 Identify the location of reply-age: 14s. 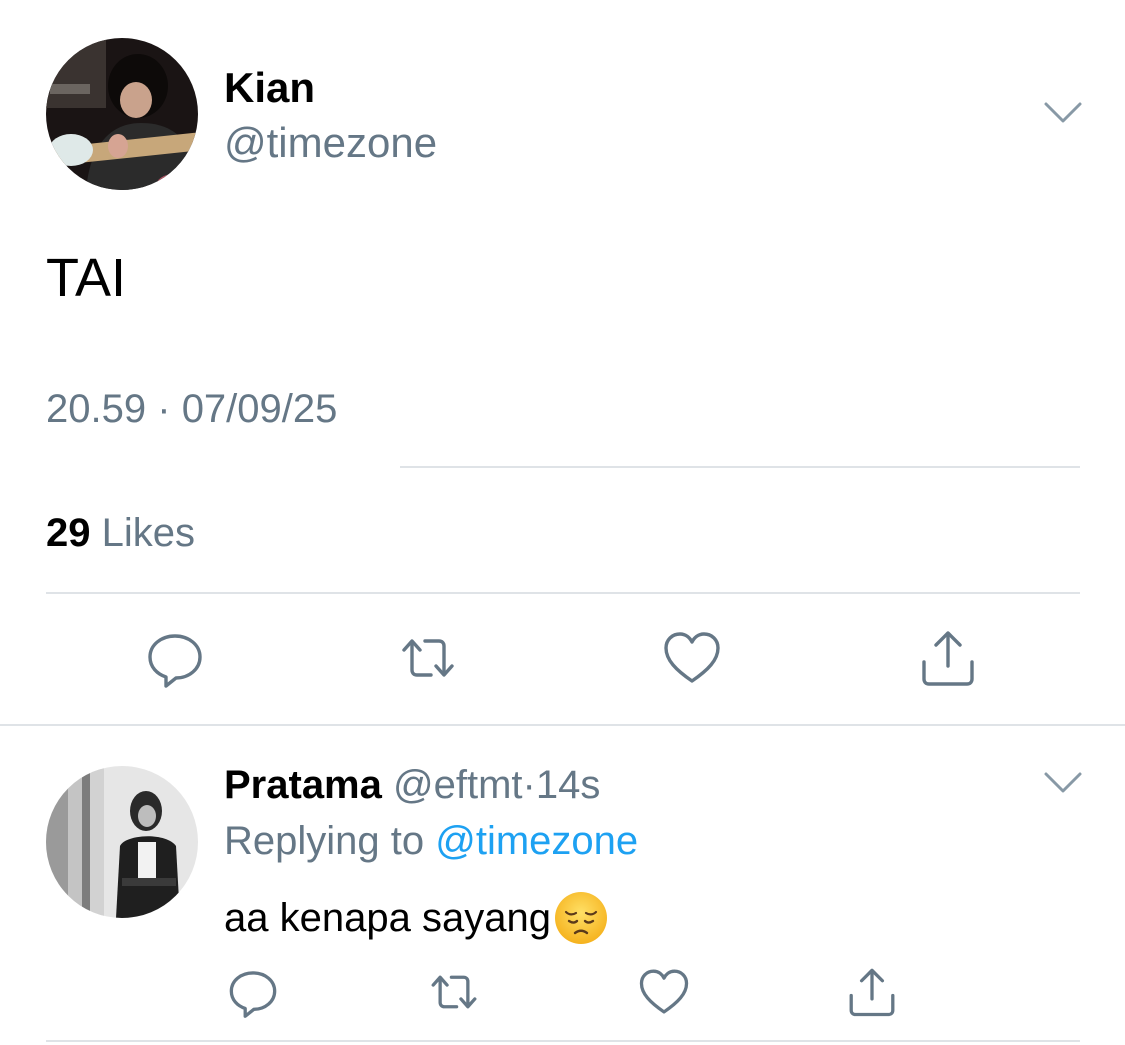
(568, 785).